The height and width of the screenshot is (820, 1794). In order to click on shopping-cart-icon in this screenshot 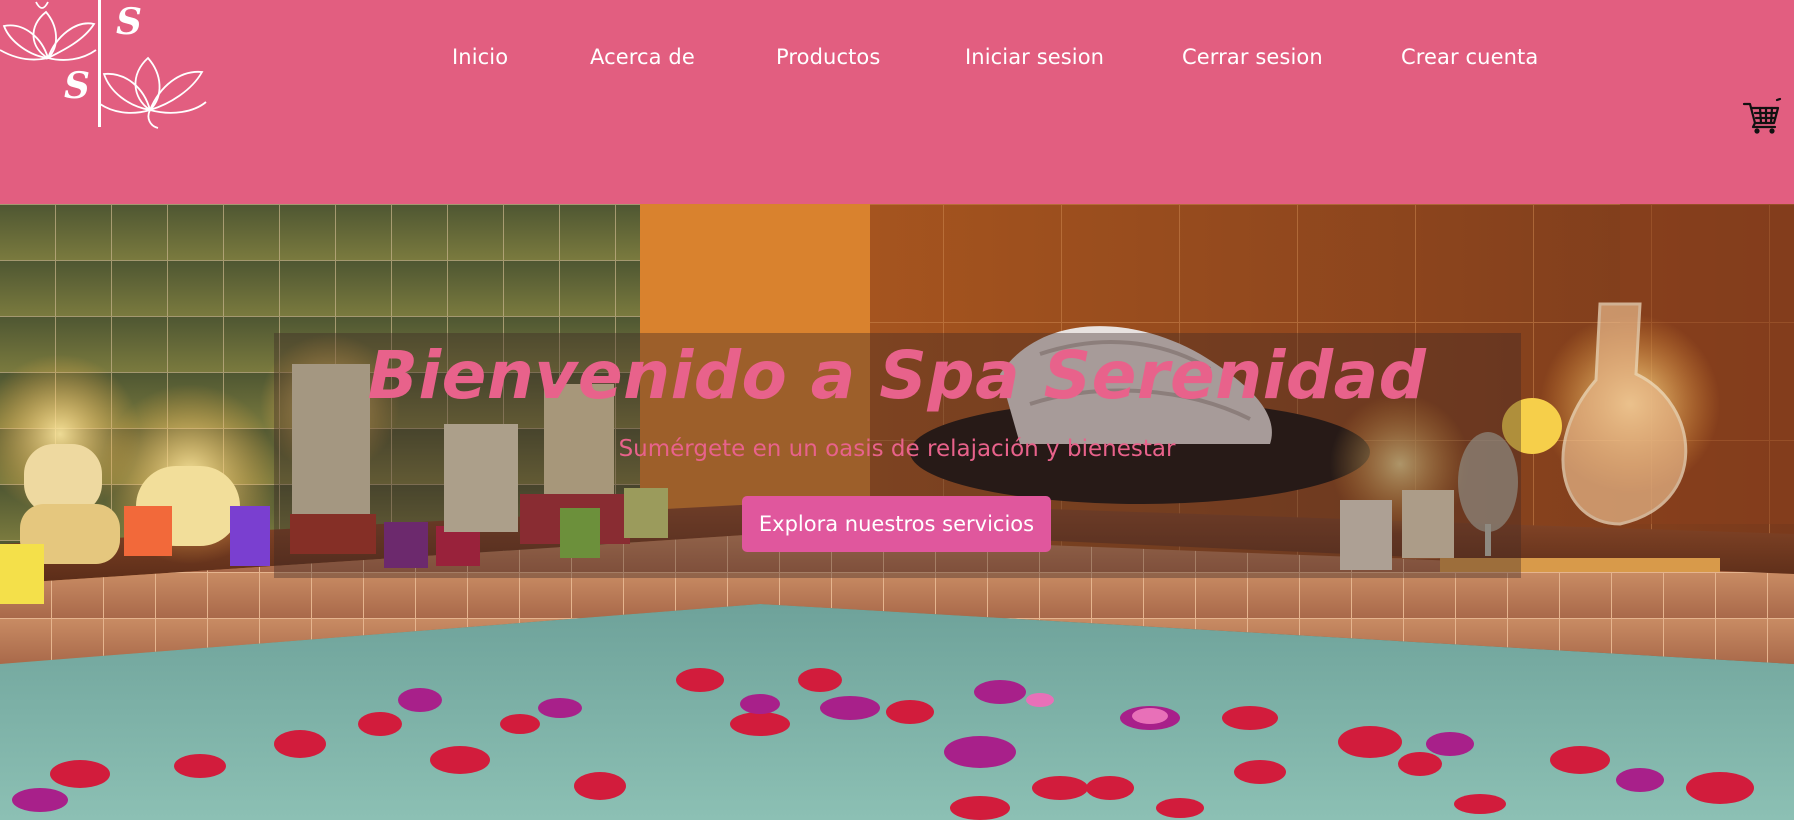, I will do `click(1762, 116)`.